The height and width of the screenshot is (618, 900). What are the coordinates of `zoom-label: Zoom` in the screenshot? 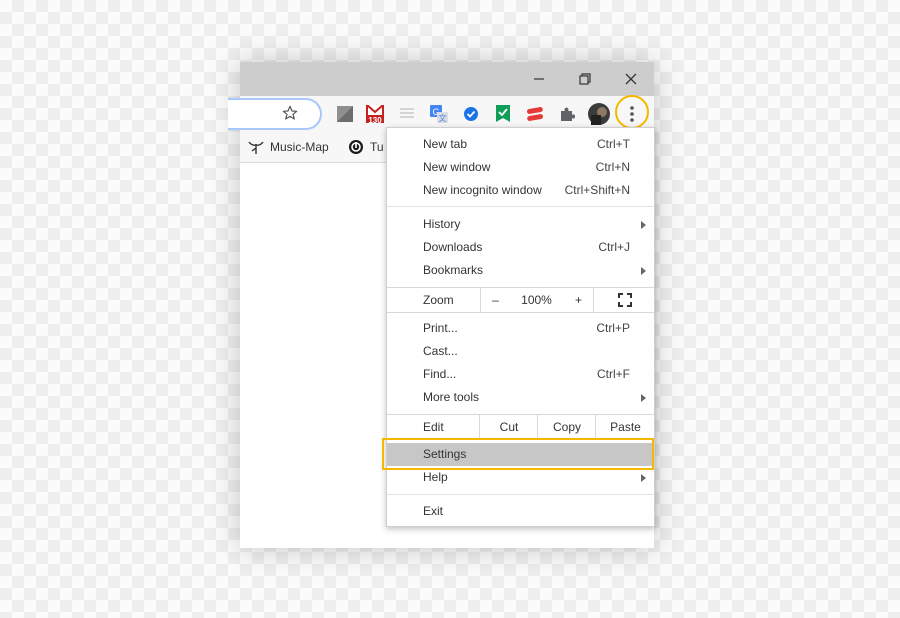 It's located at (438, 300).